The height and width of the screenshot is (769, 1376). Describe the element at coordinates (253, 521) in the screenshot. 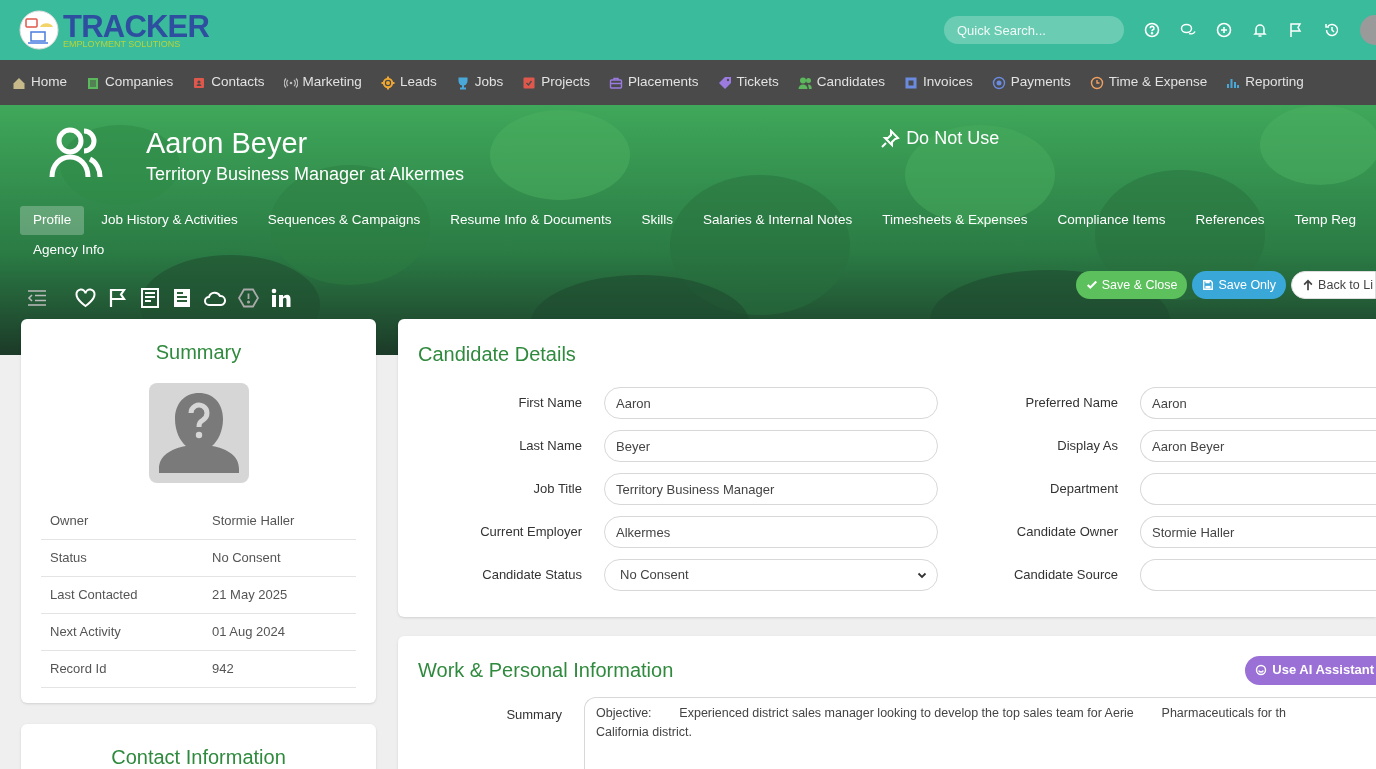

I see `row-value: Stormie Haller` at that location.